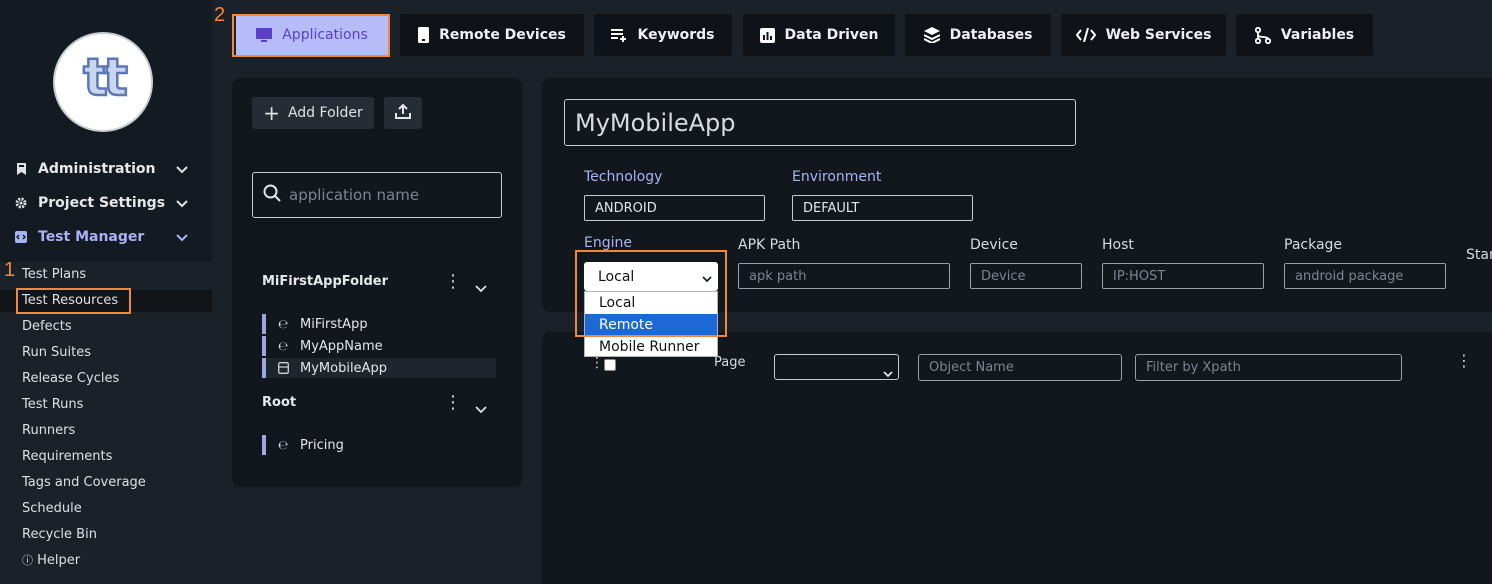 The height and width of the screenshot is (584, 1492). I want to click on plus-icon: +, so click(271, 113).